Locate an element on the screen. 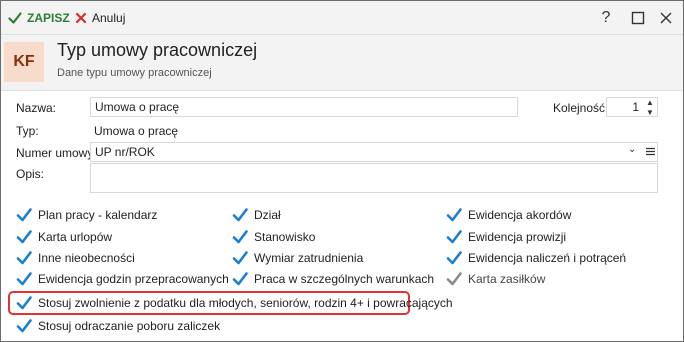 The image size is (684, 342). module-badge: KF is located at coordinates (24, 62).